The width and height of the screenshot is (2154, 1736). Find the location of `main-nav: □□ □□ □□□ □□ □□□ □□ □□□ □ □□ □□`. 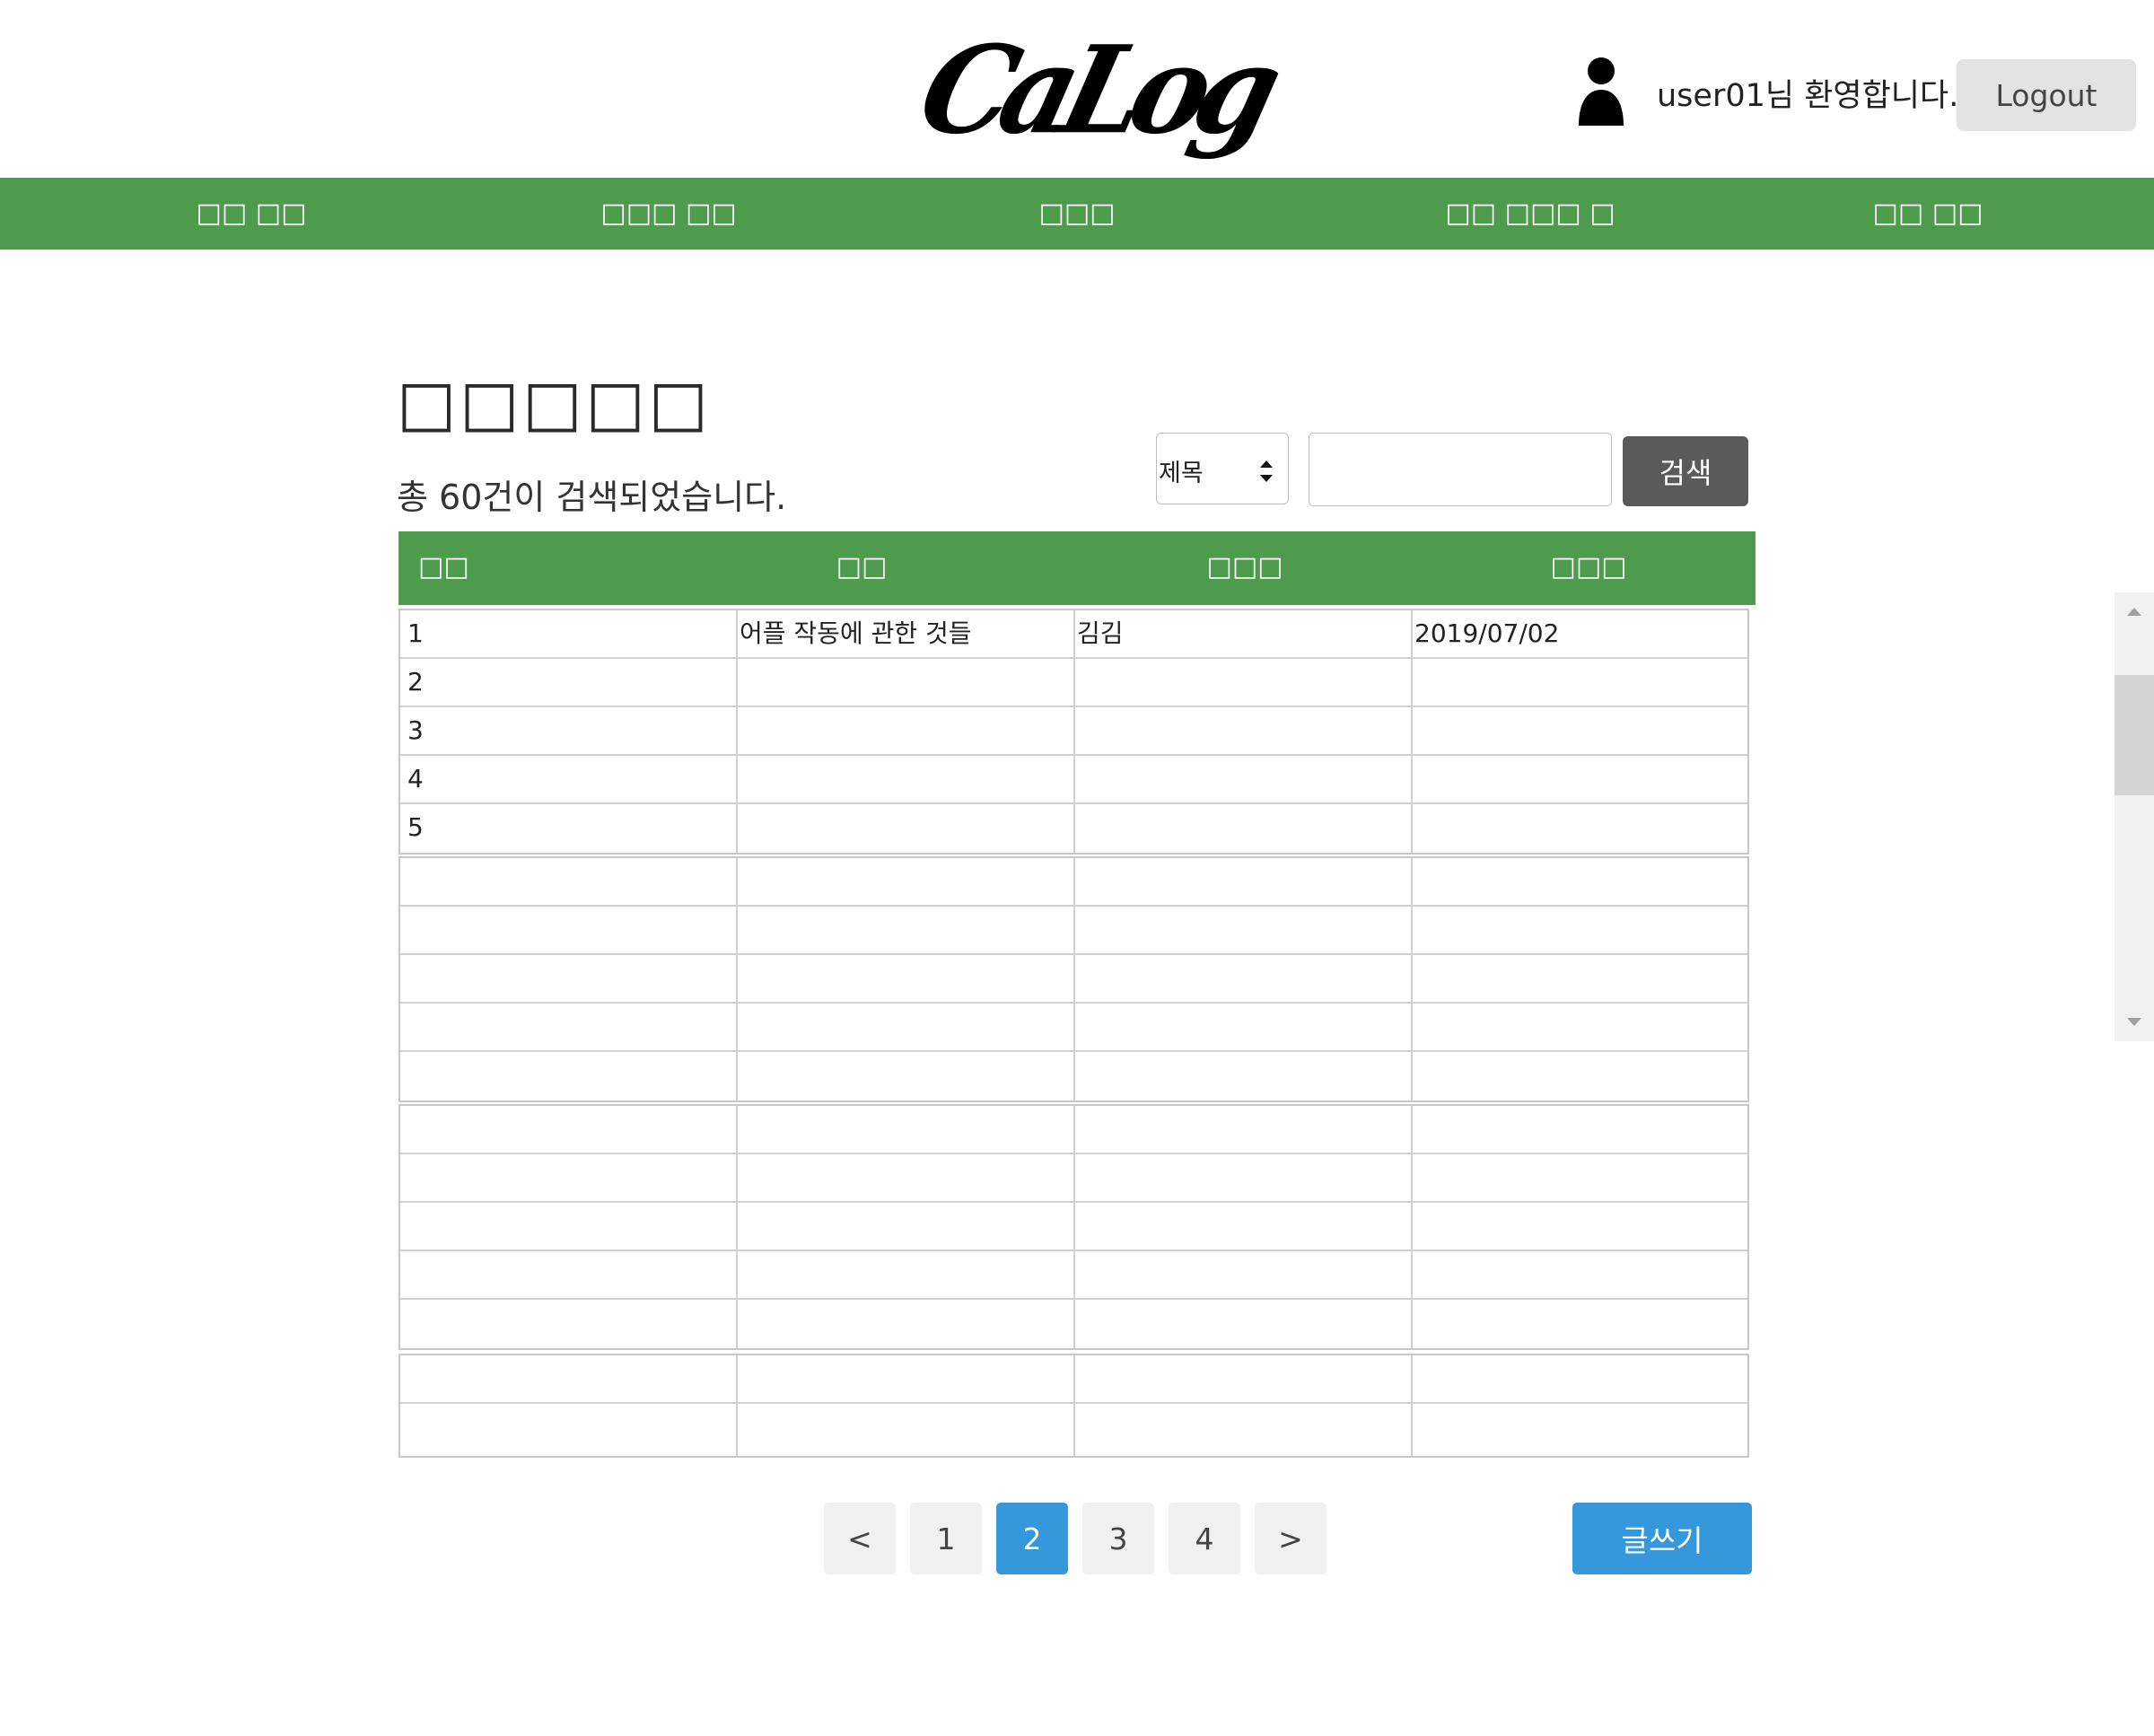

main-nav: □□ □□ □□□ □□ □□□ □□ □□□ □ □□ □□ is located at coordinates (1077, 214).